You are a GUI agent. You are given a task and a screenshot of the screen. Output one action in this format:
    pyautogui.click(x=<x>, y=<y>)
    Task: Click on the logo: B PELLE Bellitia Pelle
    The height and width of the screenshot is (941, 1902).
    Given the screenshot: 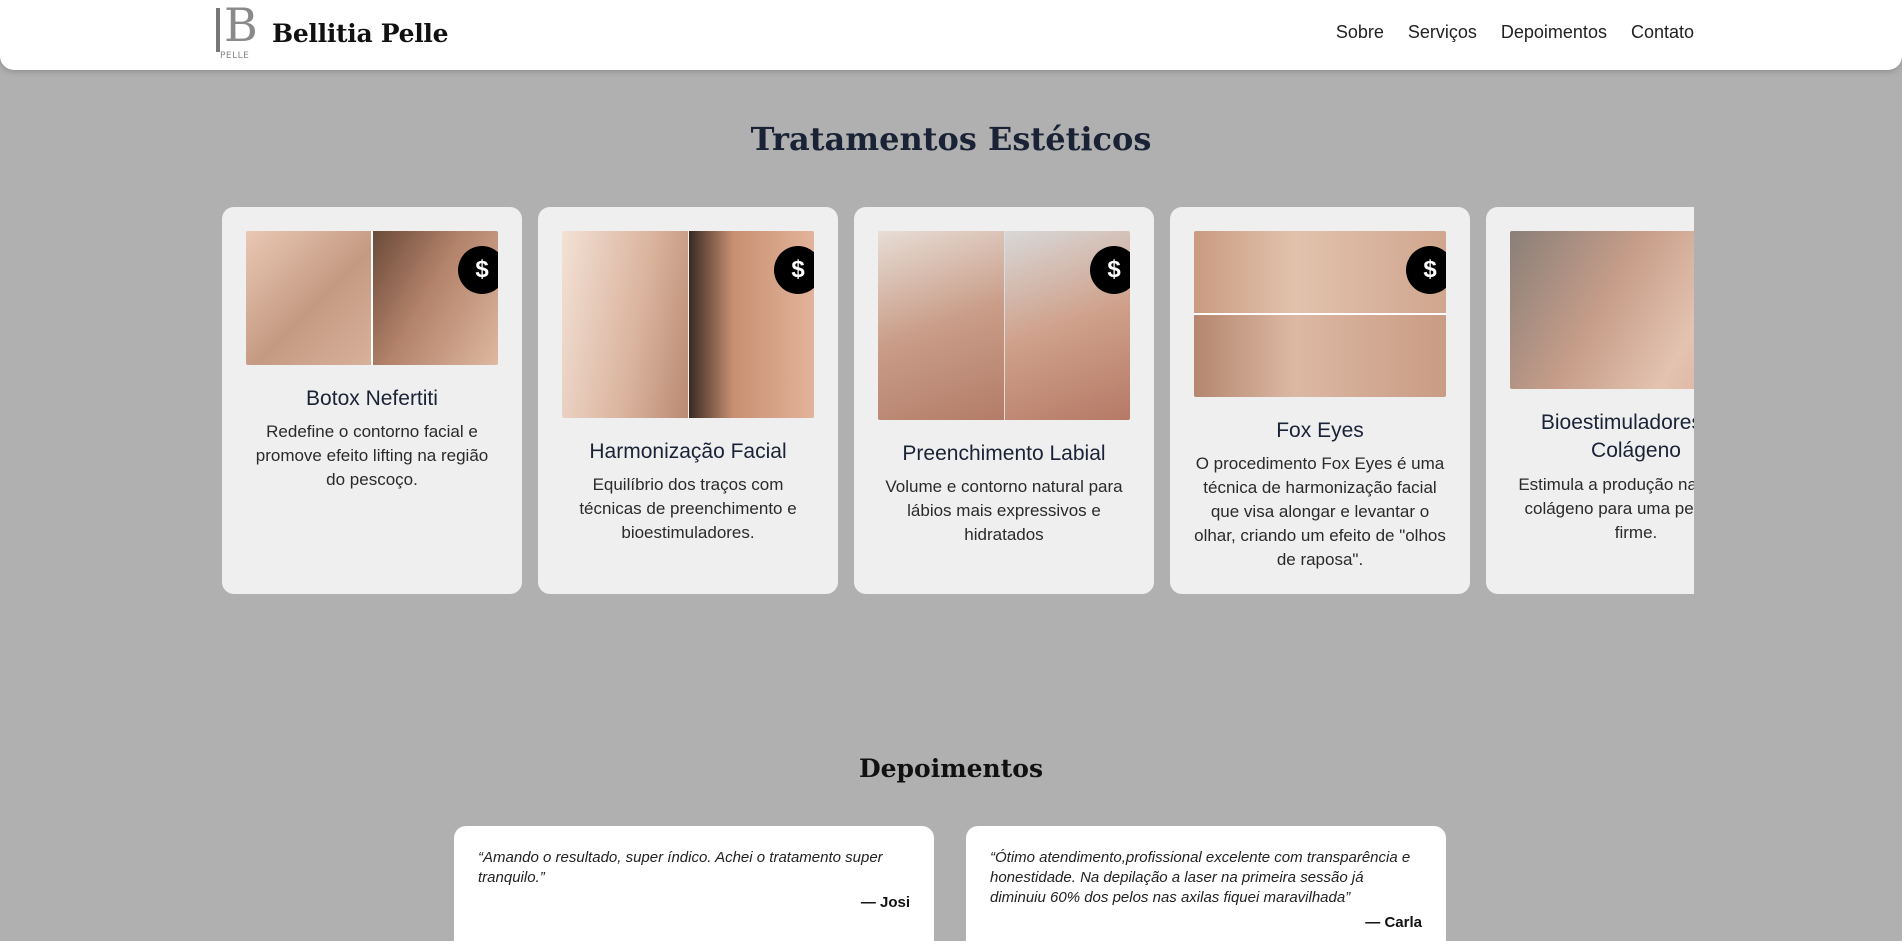 What is the action you would take?
    pyautogui.click(x=331, y=31)
    